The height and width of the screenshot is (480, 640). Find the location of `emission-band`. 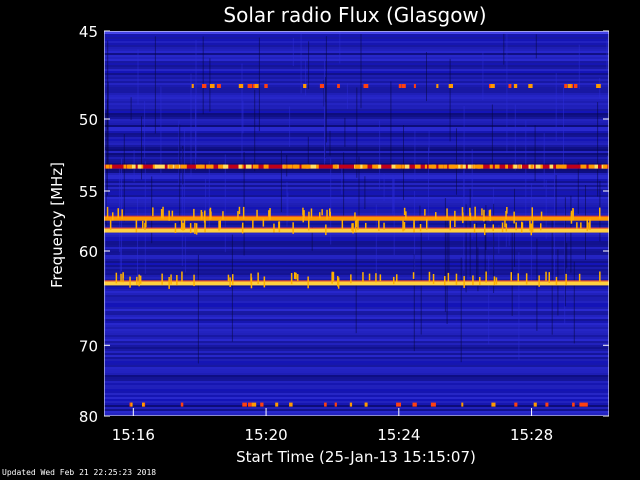

emission-band is located at coordinates (356, 166).